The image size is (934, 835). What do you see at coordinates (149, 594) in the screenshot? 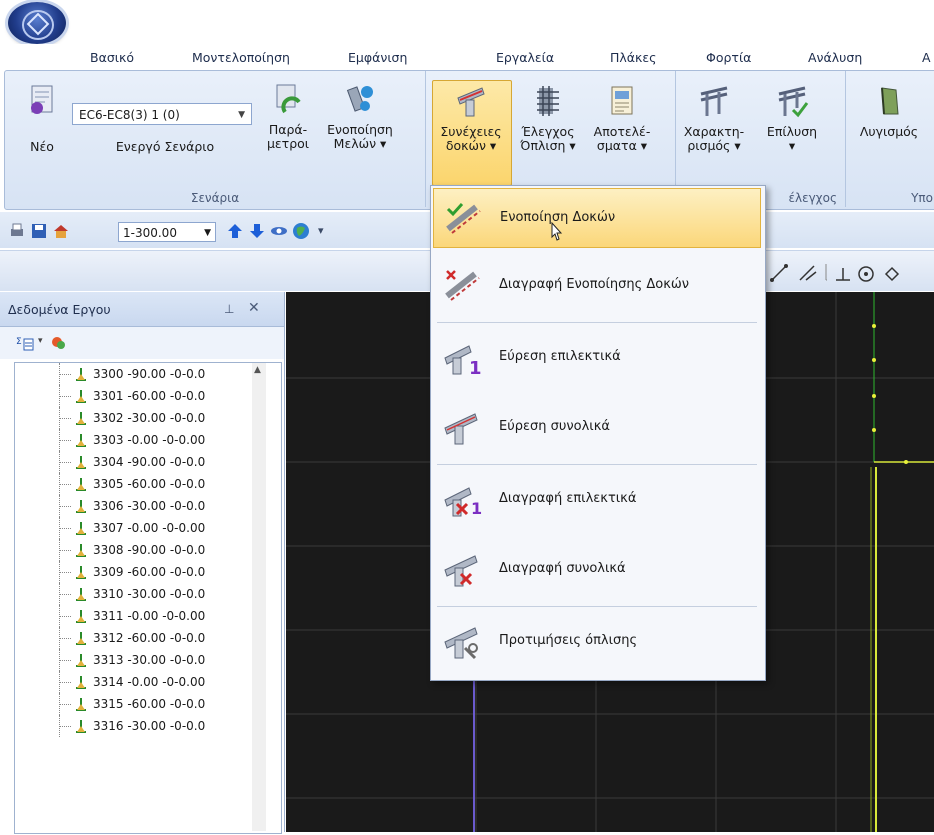
I see `tree-row-label: 3310 -30.00 -0-0.0` at bounding box center [149, 594].